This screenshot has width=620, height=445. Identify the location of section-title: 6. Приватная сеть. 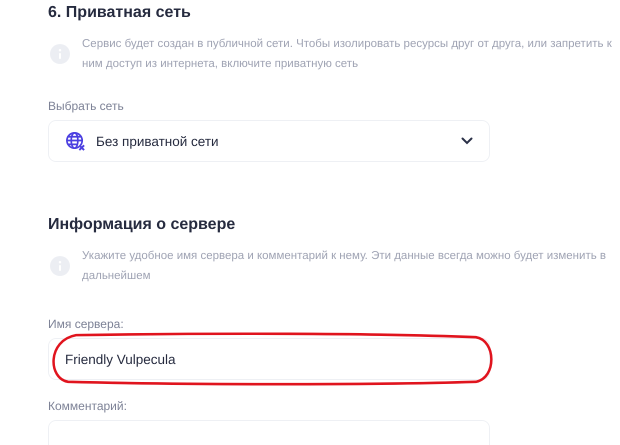
(120, 13).